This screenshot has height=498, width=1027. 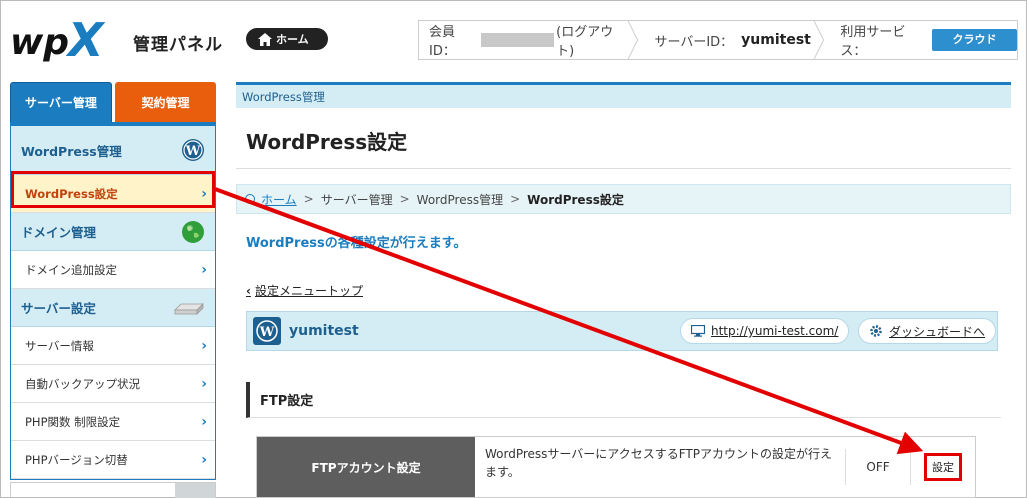 I want to click on site-url-button: http://yumi-test.com/, so click(x=765, y=331).